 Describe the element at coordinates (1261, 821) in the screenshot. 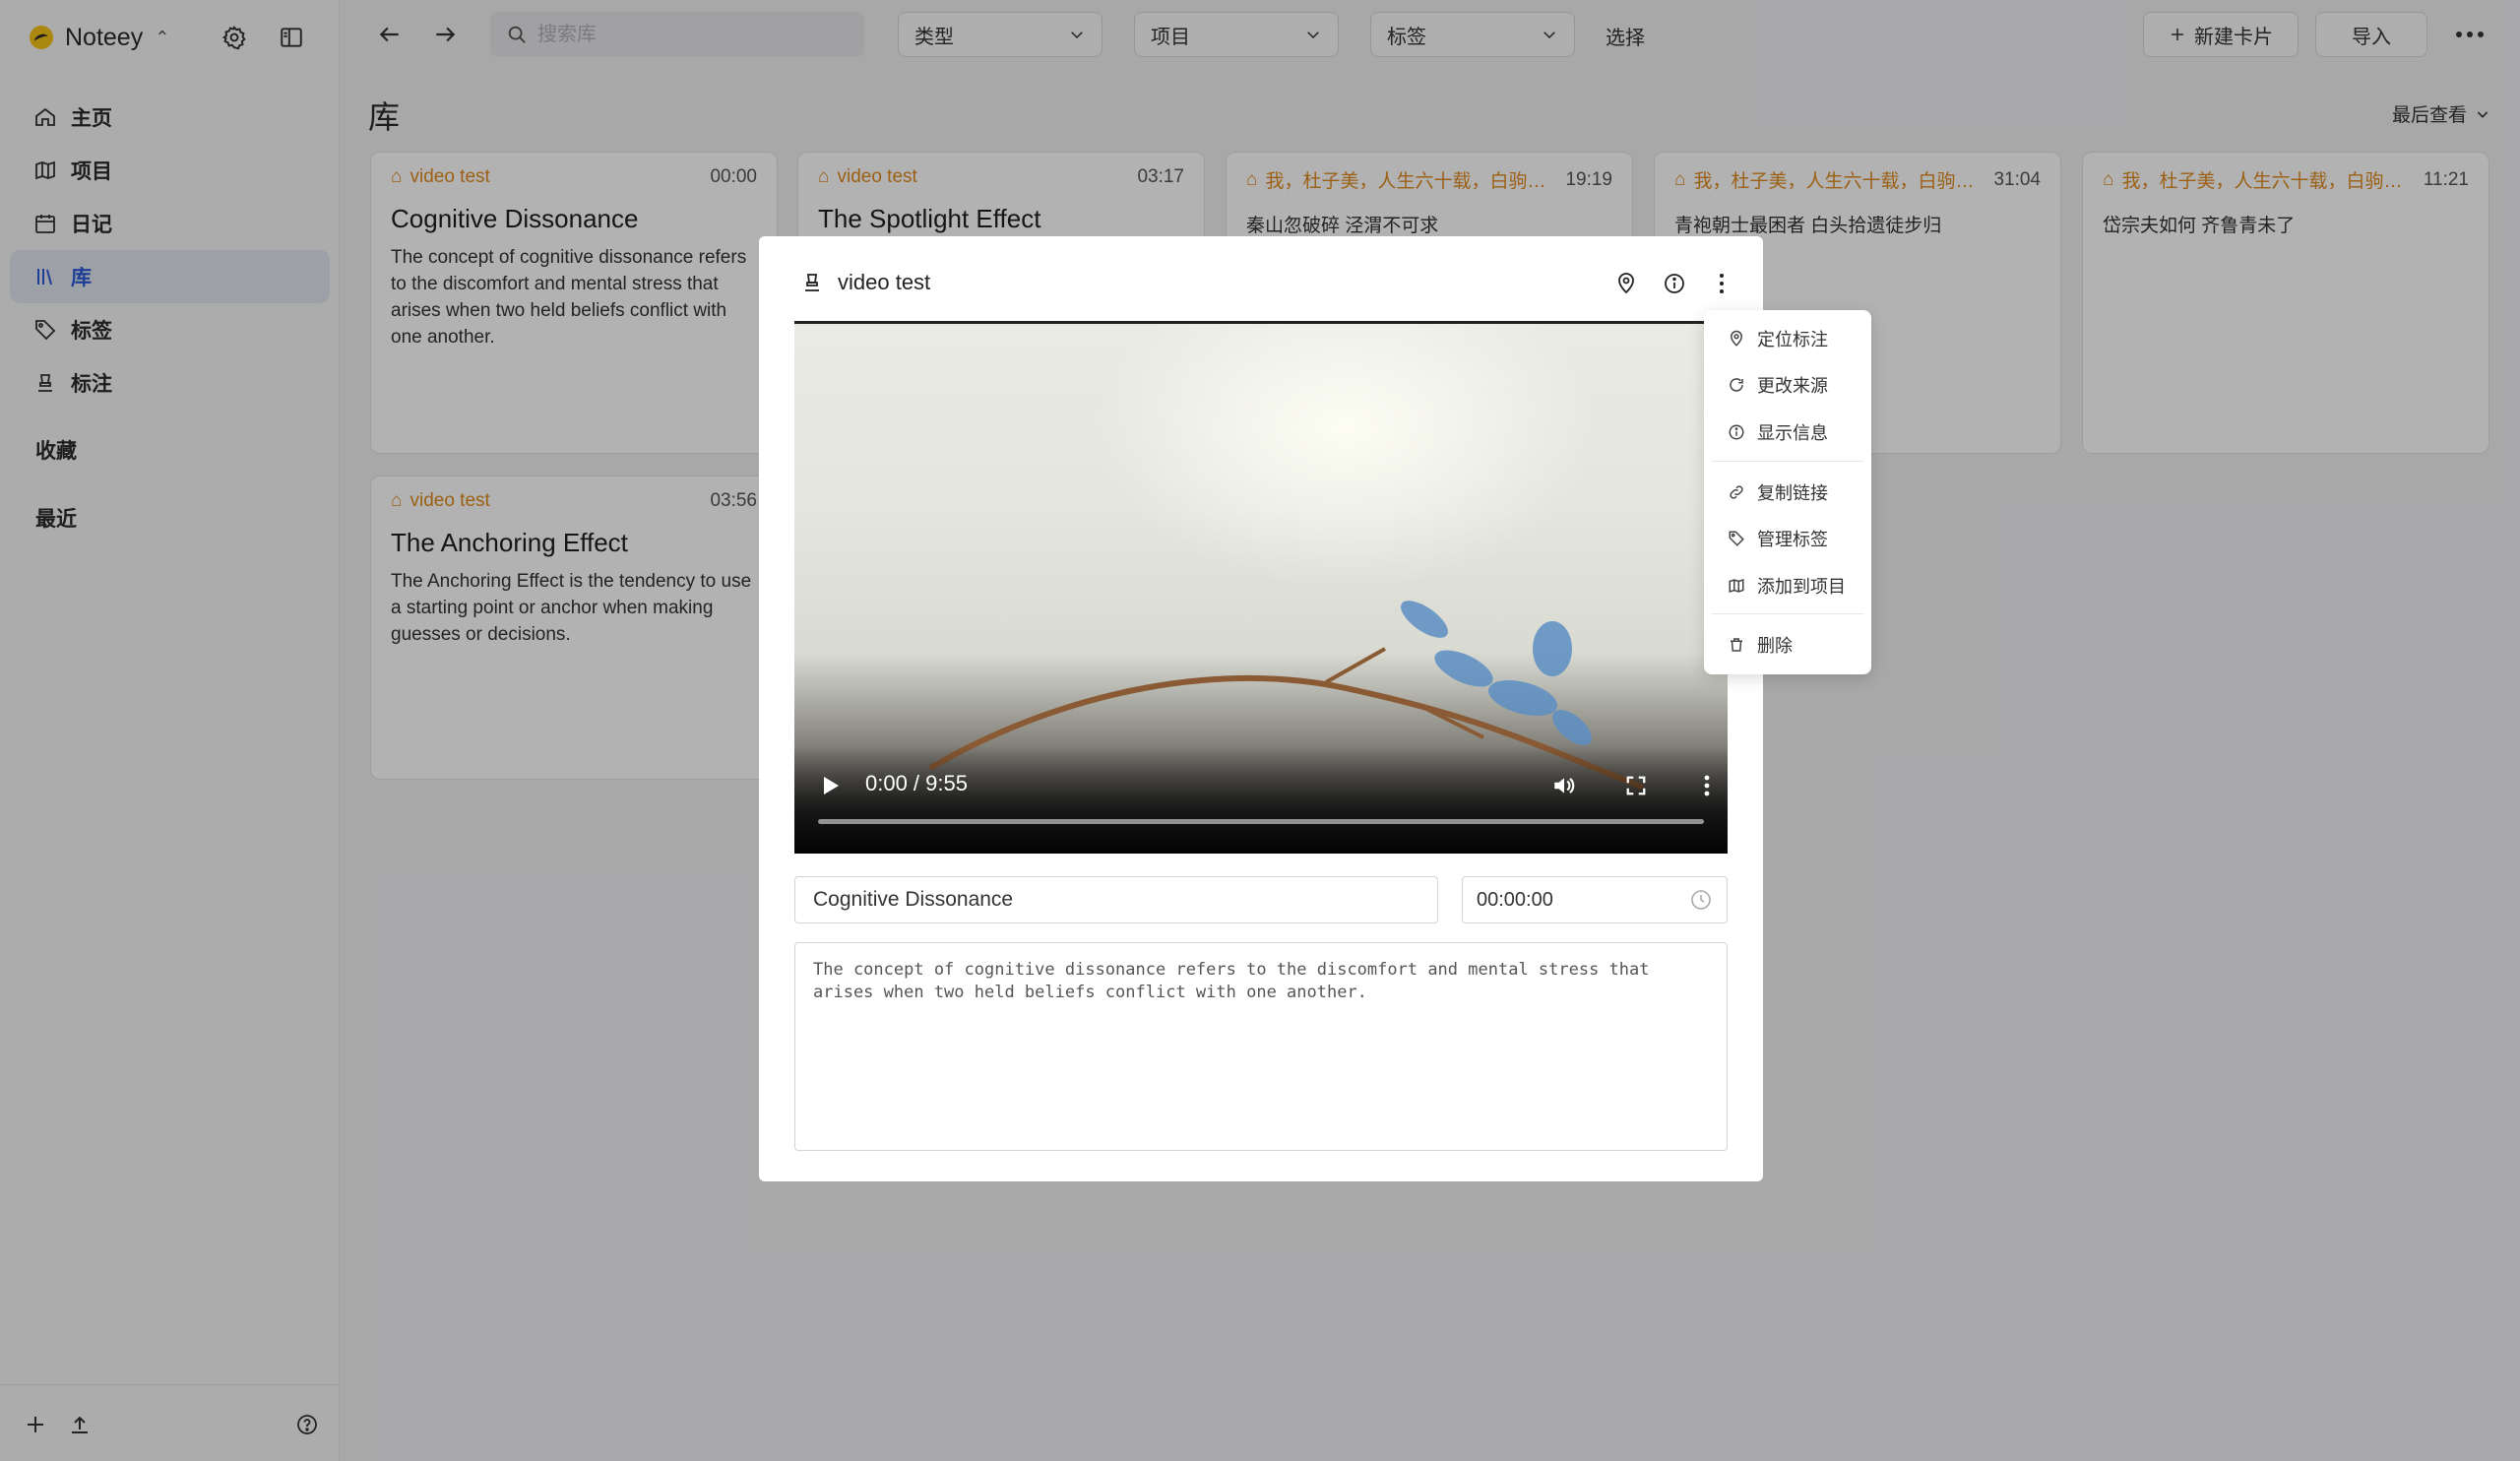

I see `video-progress-bar` at that location.